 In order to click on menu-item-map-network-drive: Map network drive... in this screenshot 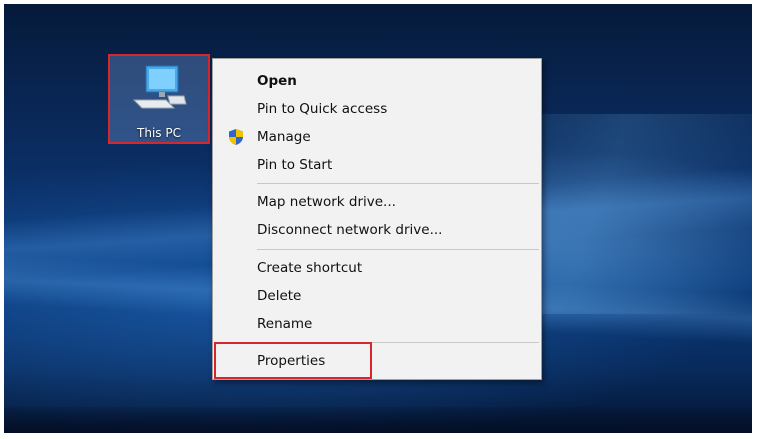, I will do `click(377, 202)`.